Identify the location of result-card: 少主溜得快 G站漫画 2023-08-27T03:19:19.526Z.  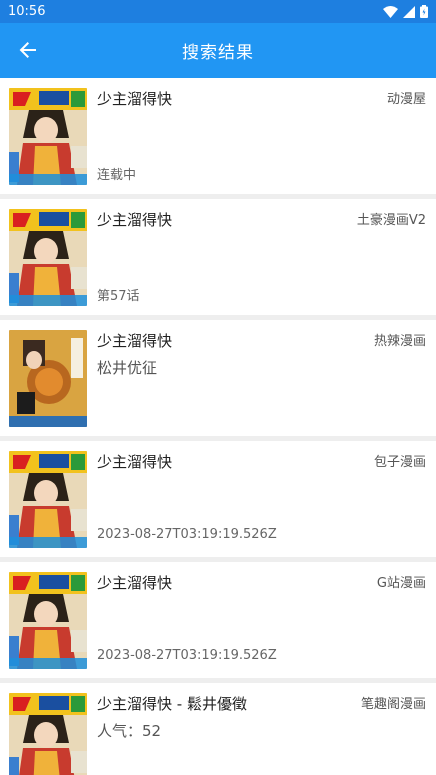
(218, 620).